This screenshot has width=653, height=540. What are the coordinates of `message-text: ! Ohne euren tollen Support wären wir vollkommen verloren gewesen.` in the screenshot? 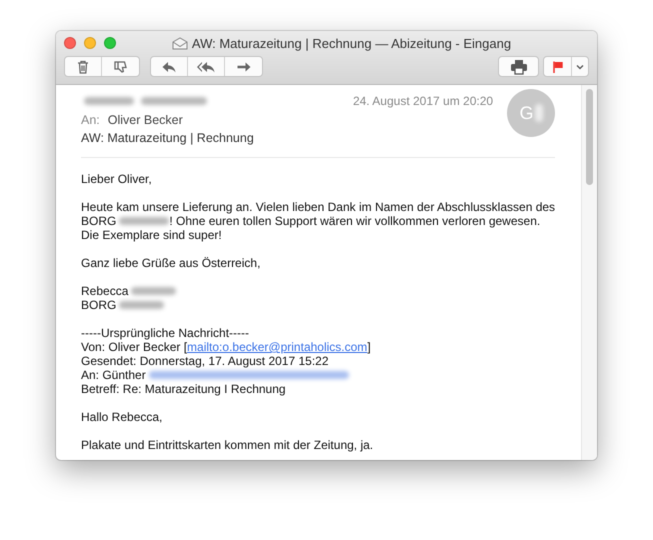 It's located at (354, 221).